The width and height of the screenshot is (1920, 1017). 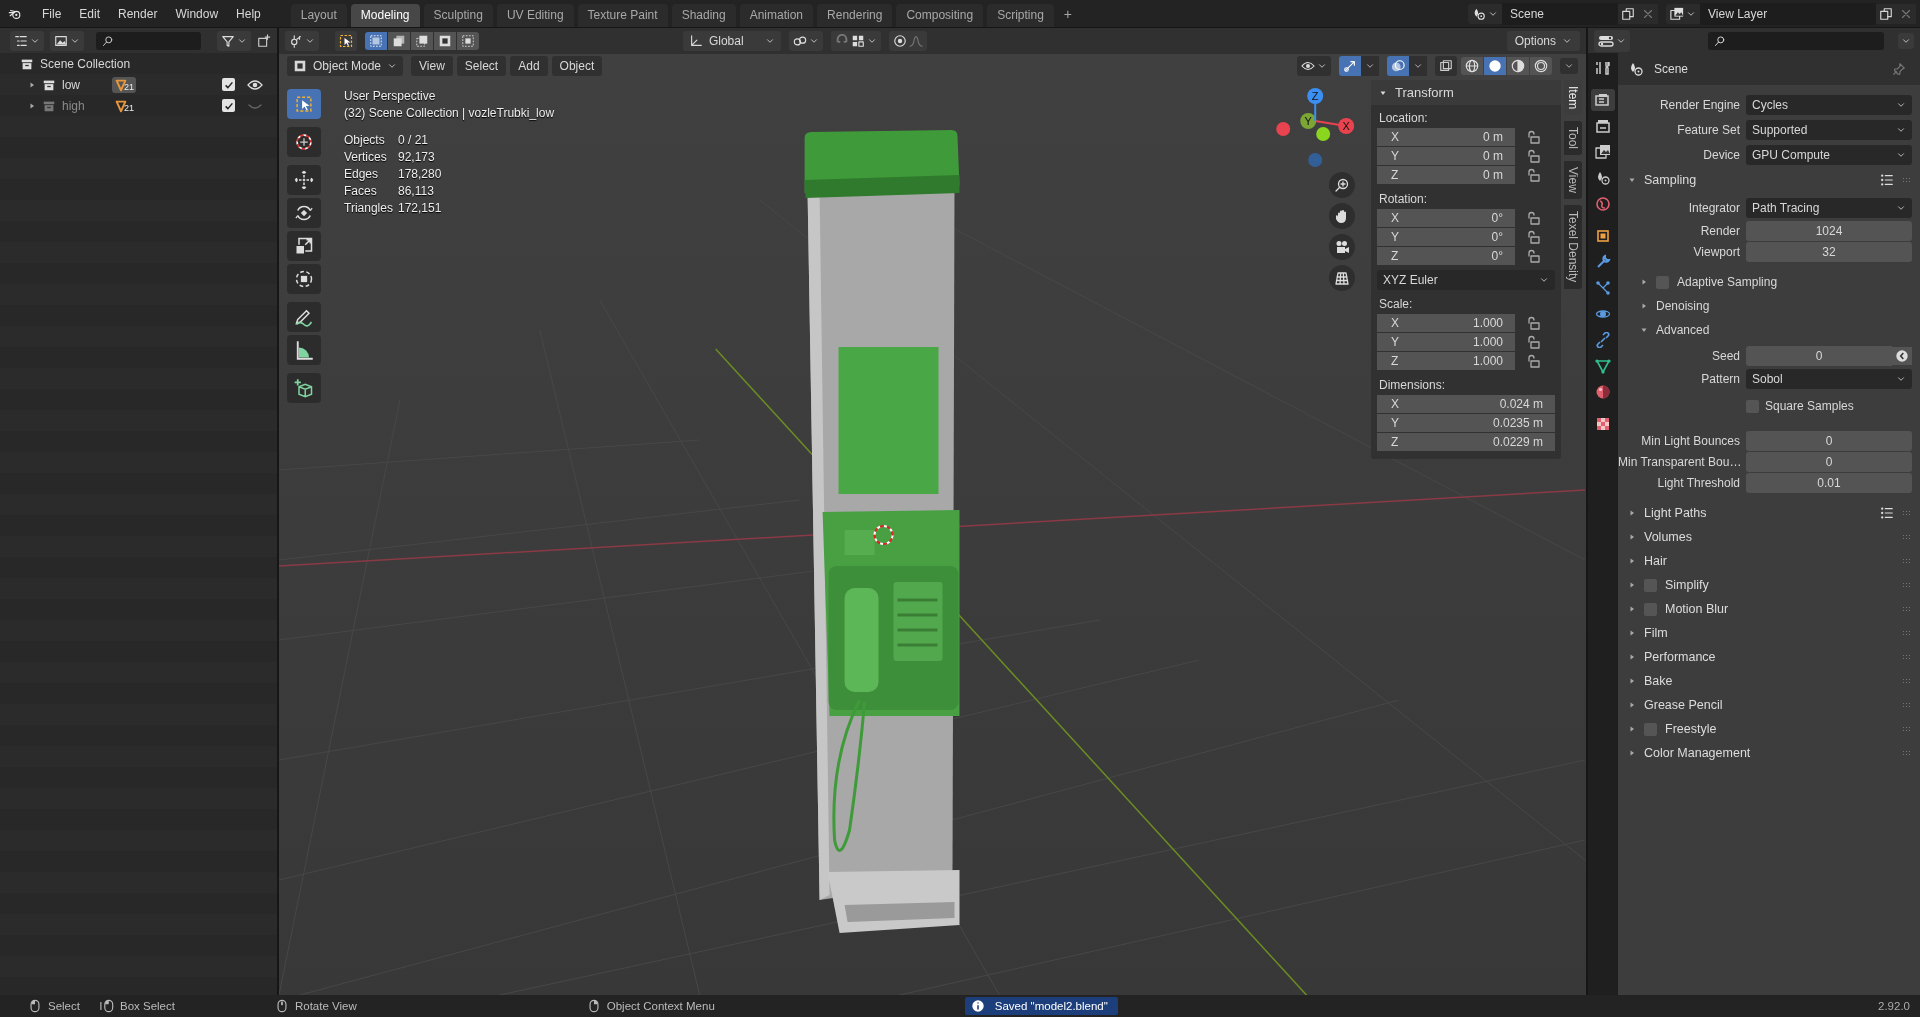 I want to click on number-field: Y 0°, so click(x=1446, y=237).